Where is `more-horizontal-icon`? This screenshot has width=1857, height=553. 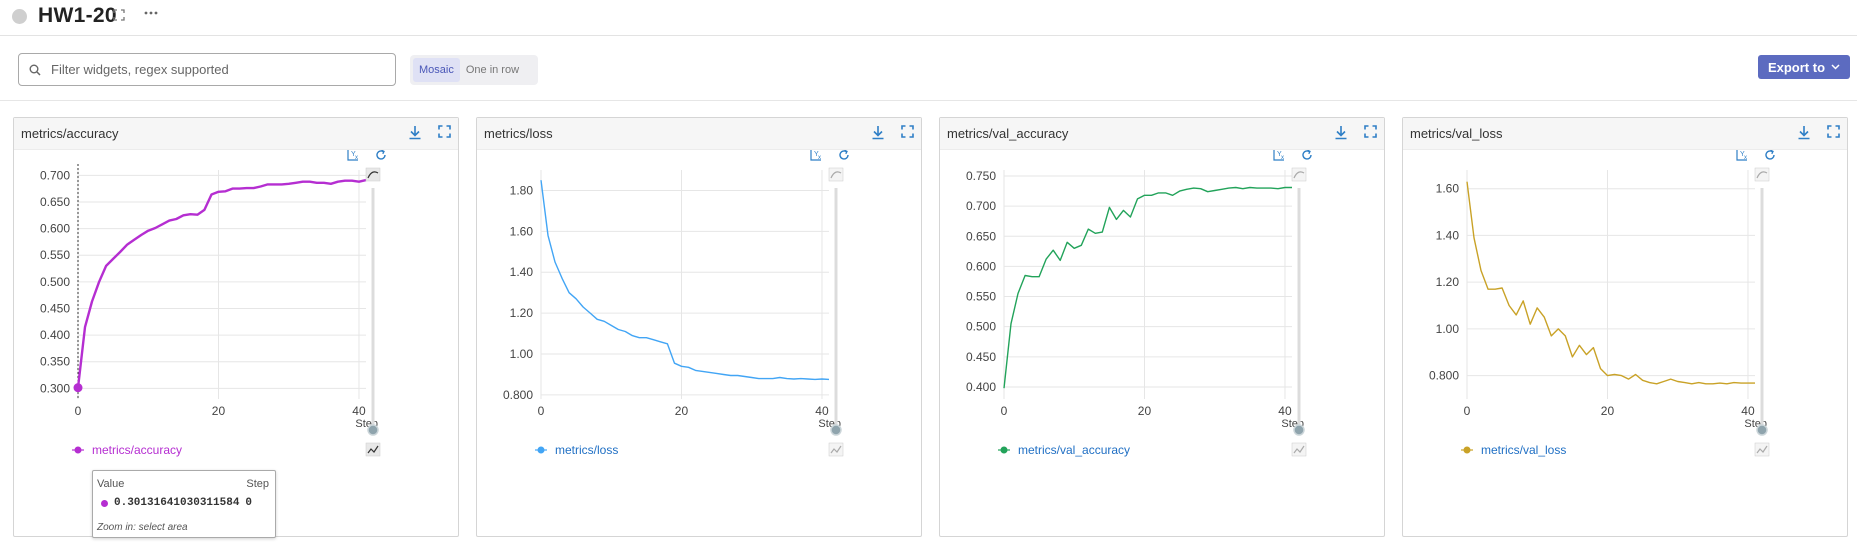 more-horizontal-icon is located at coordinates (151, 13).